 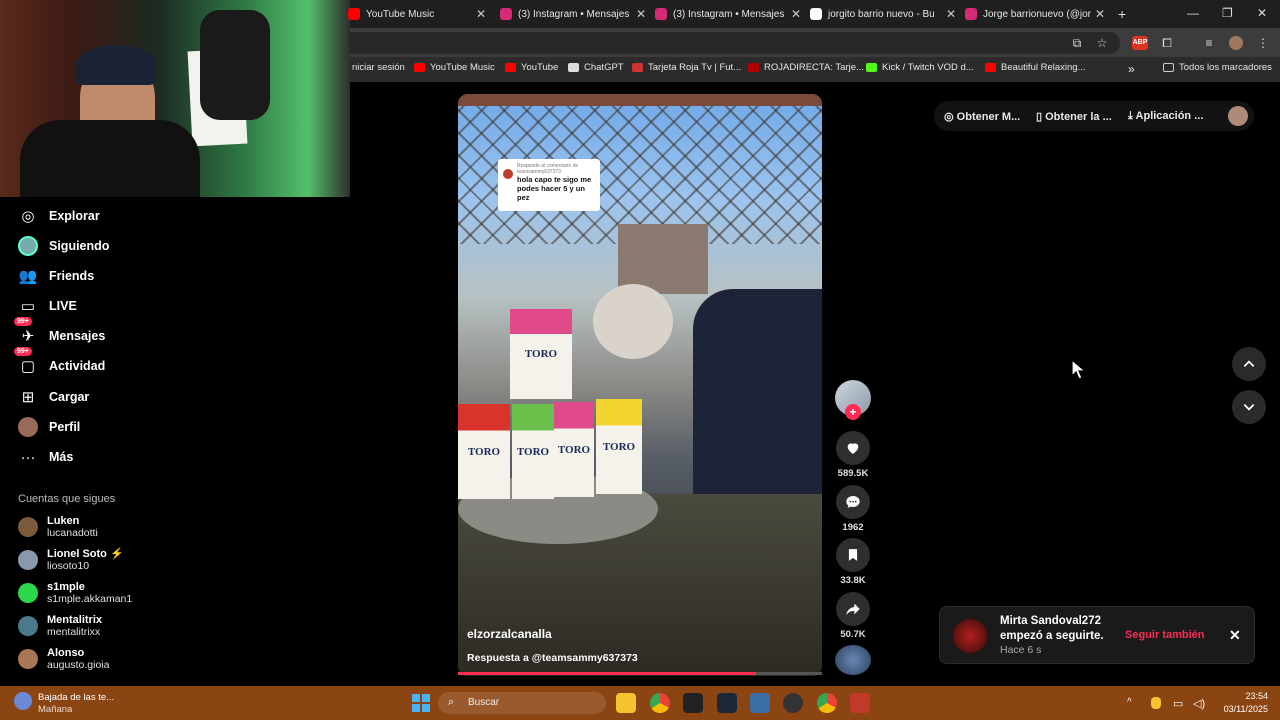 What do you see at coordinates (46, 457) in the screenshot?
I see `sidebar-item-ms: ··· Más` at bounding box center [46, 457].